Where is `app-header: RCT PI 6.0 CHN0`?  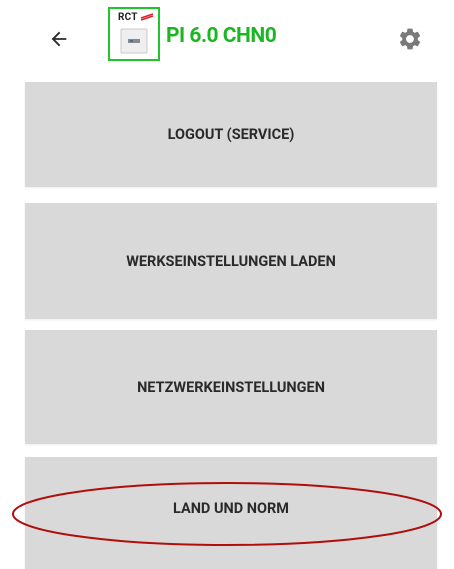 app-header: RCT PI 6.0 CHN0 is located at coordinates (227, 39).